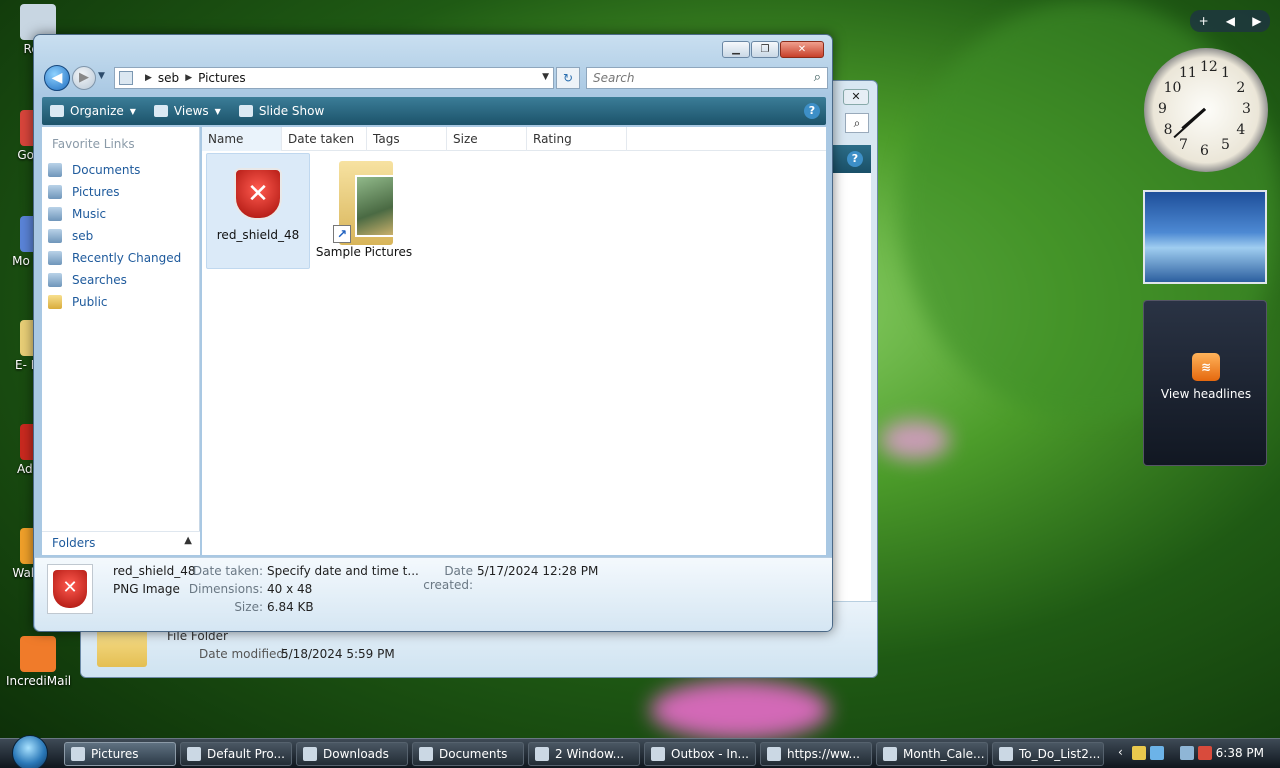  I want to click on search-input: Search ⌕, so click(707, 78).